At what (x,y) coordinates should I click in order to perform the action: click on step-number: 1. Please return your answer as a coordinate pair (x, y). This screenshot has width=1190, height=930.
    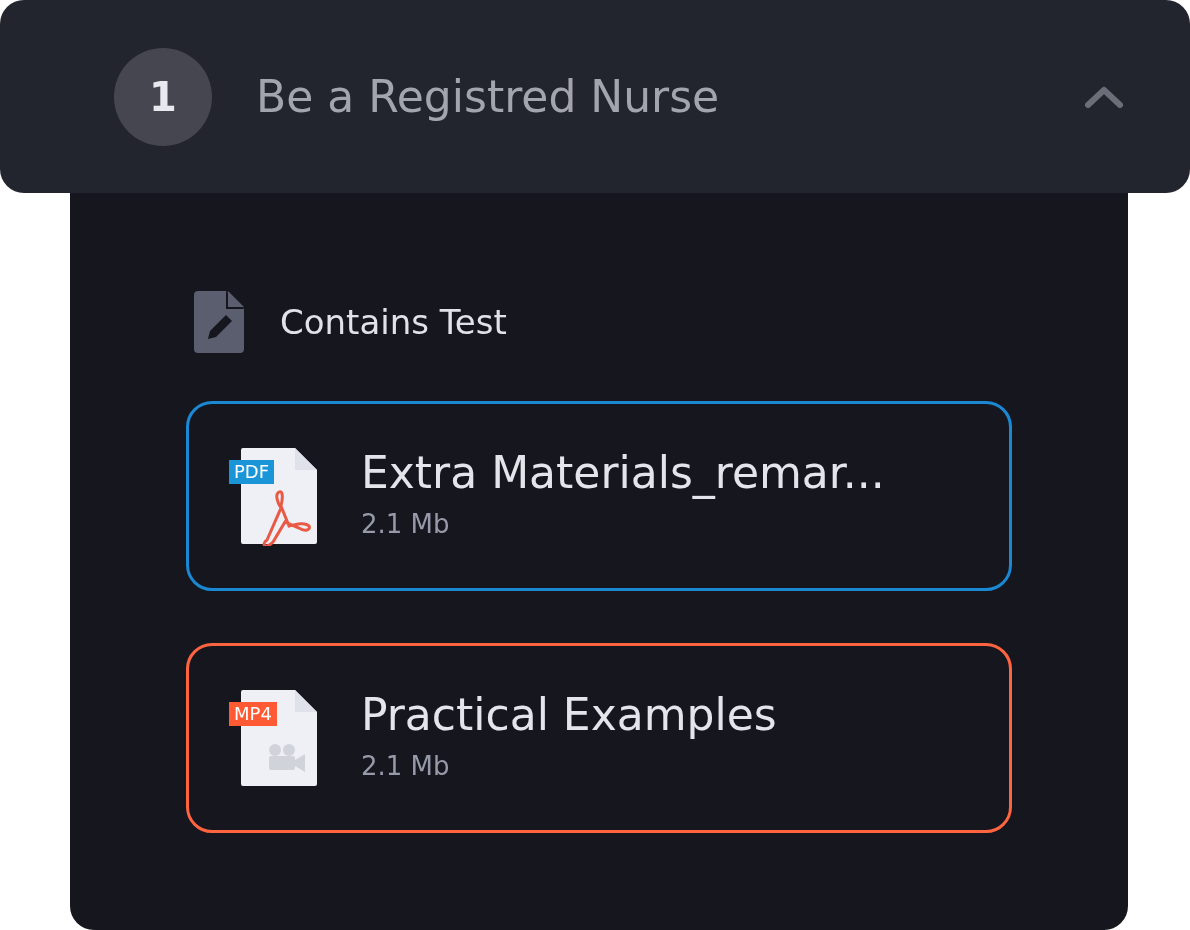
    Looking at the image, I should click on (163, 96).